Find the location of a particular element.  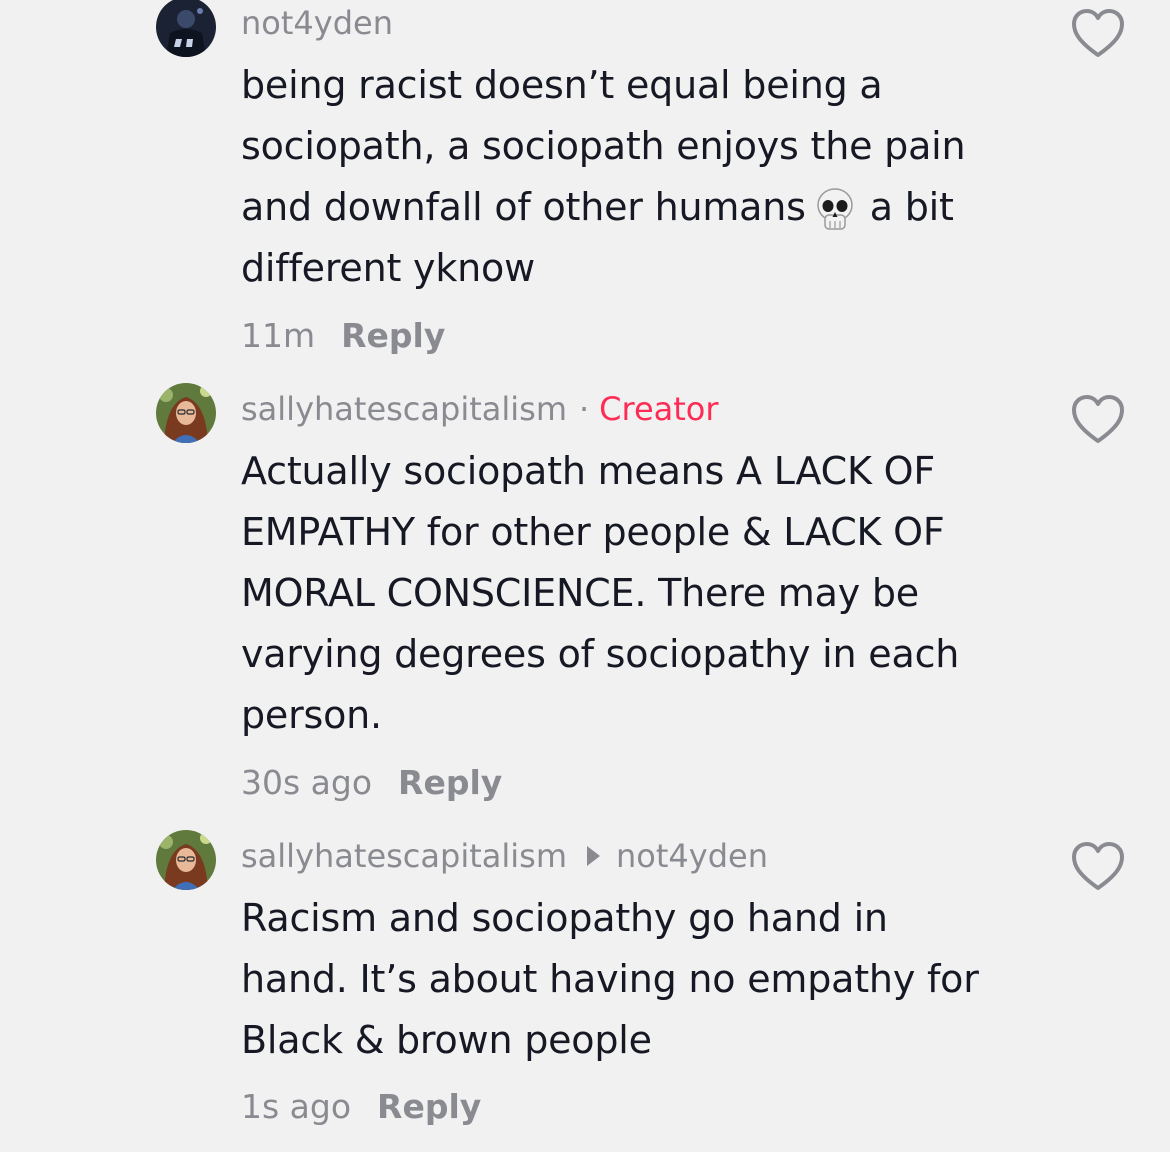

username-row: sallyhatescapitalism · Creator is located at coordinates (480, 409).